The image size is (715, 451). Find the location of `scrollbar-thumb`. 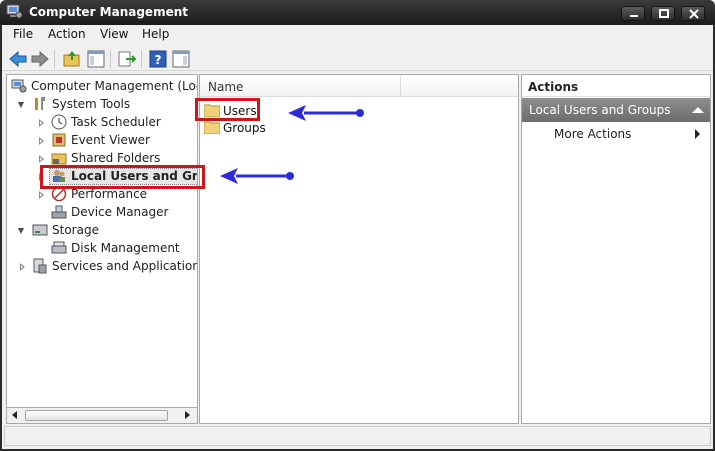

scrollbar-thumb is located at coordinates (96, 415).